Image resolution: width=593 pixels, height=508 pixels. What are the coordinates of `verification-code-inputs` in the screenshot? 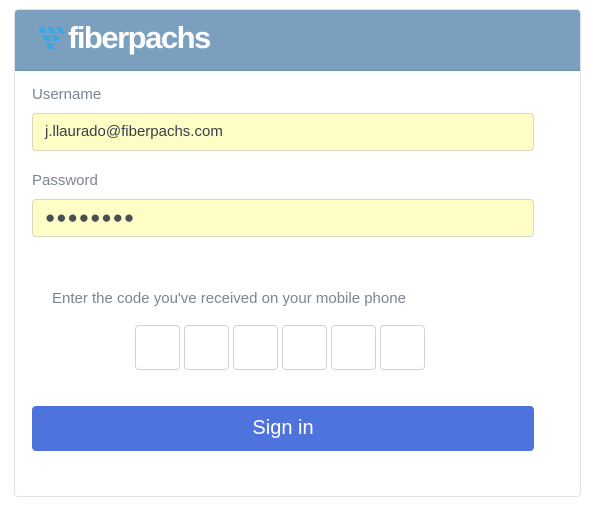 It's located at (282, 347).